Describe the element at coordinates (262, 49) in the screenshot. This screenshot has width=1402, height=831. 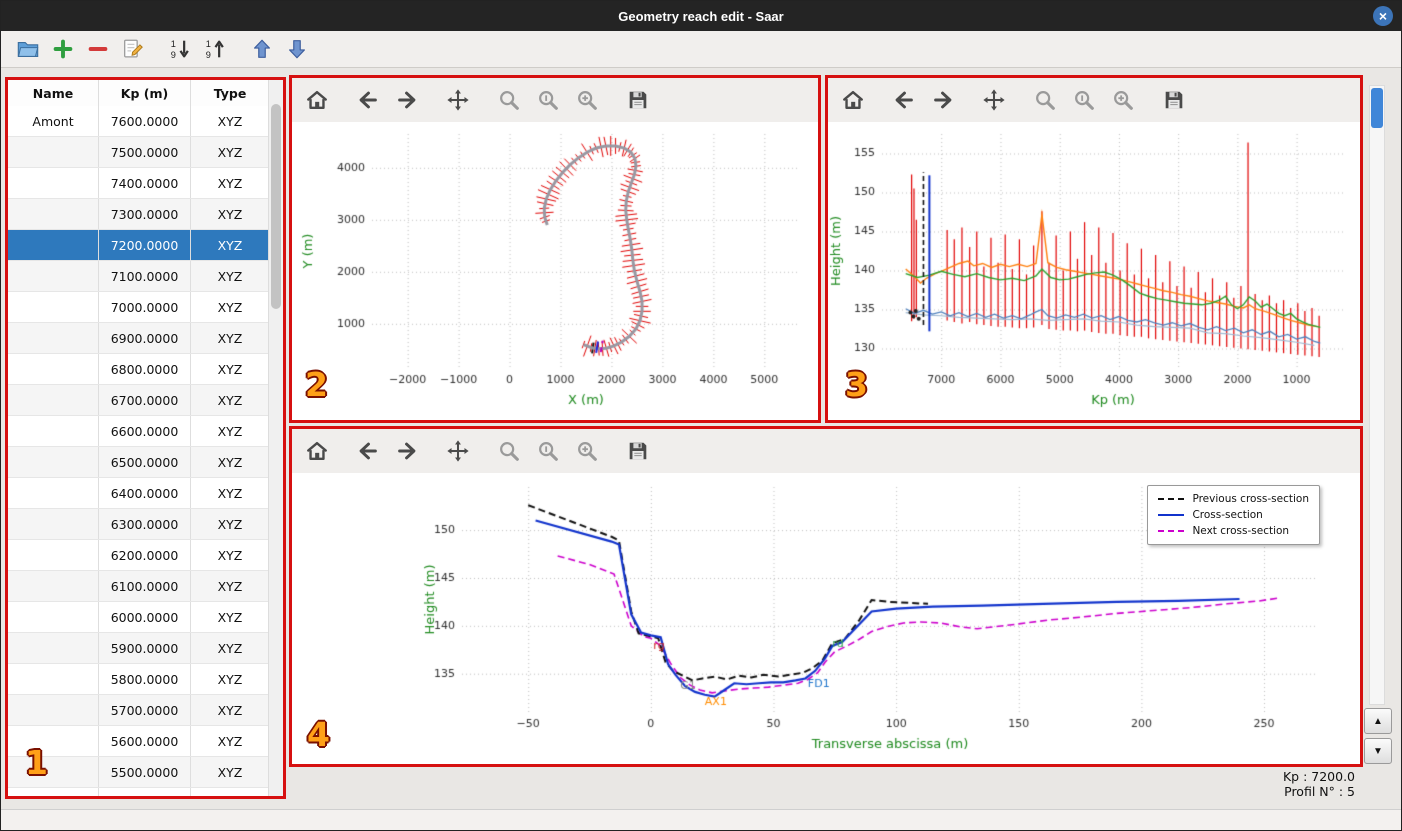
I see `move-up-button` at that location.